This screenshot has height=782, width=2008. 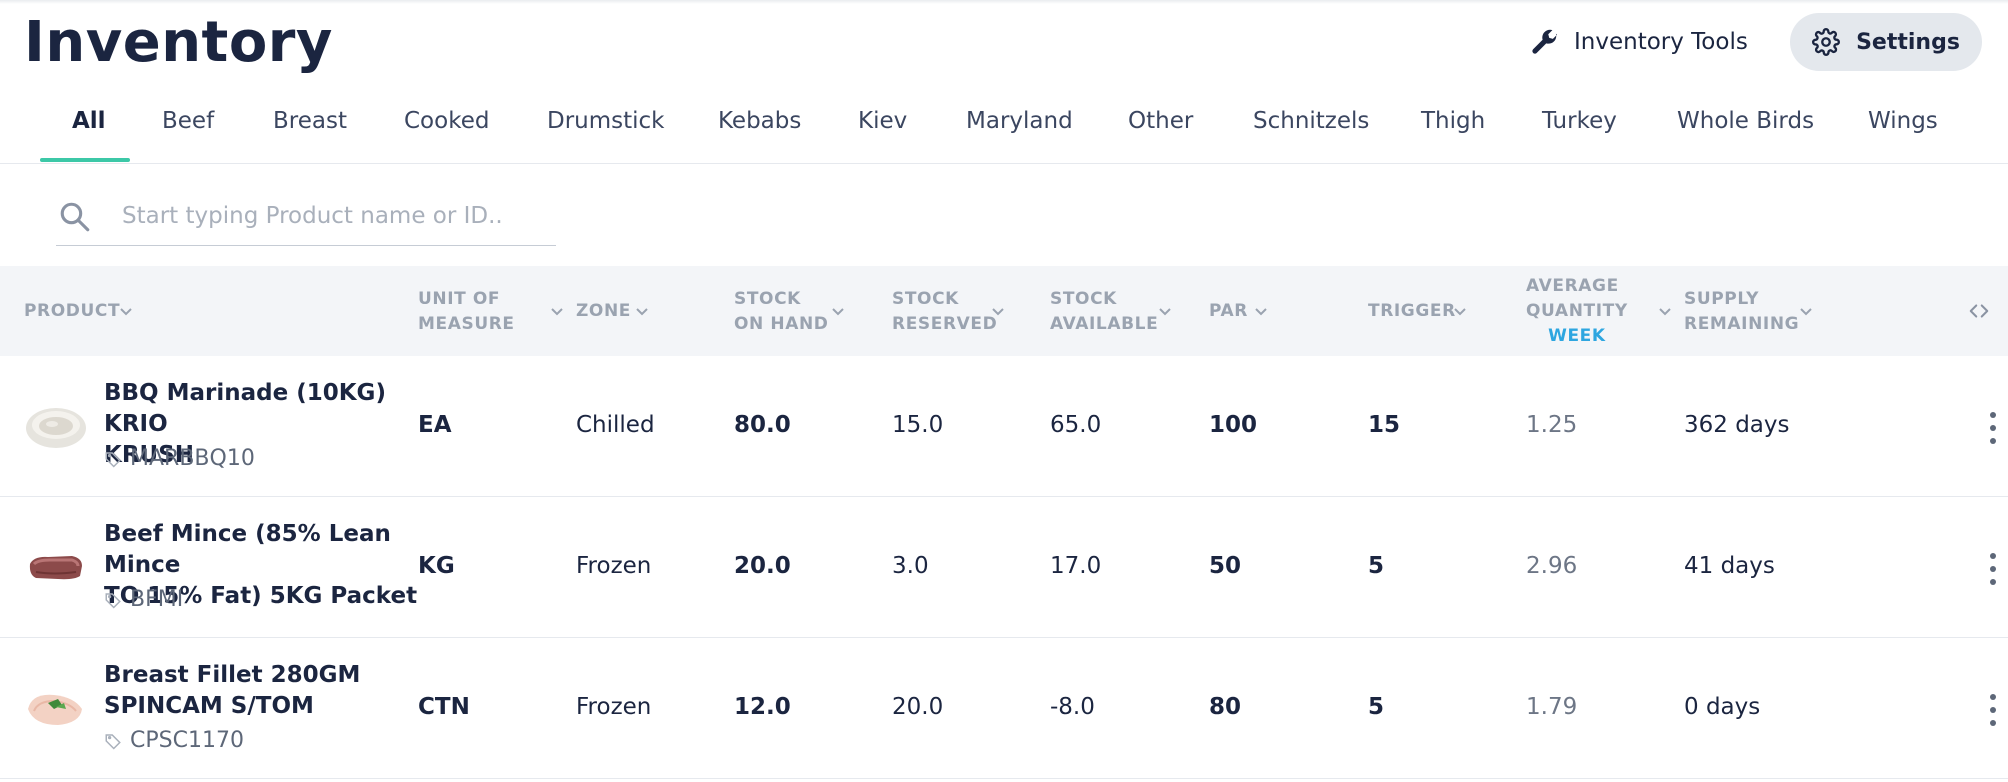 What do you see at coordinates (143, 599) in the screenshot?
I see `product-id: BFMI` at bounding box center [143, 599].